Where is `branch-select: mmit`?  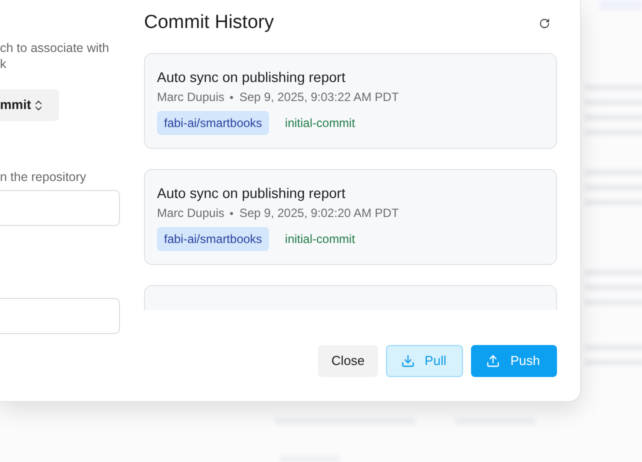
branch-select: mmit is located at coordinates (29, 105).